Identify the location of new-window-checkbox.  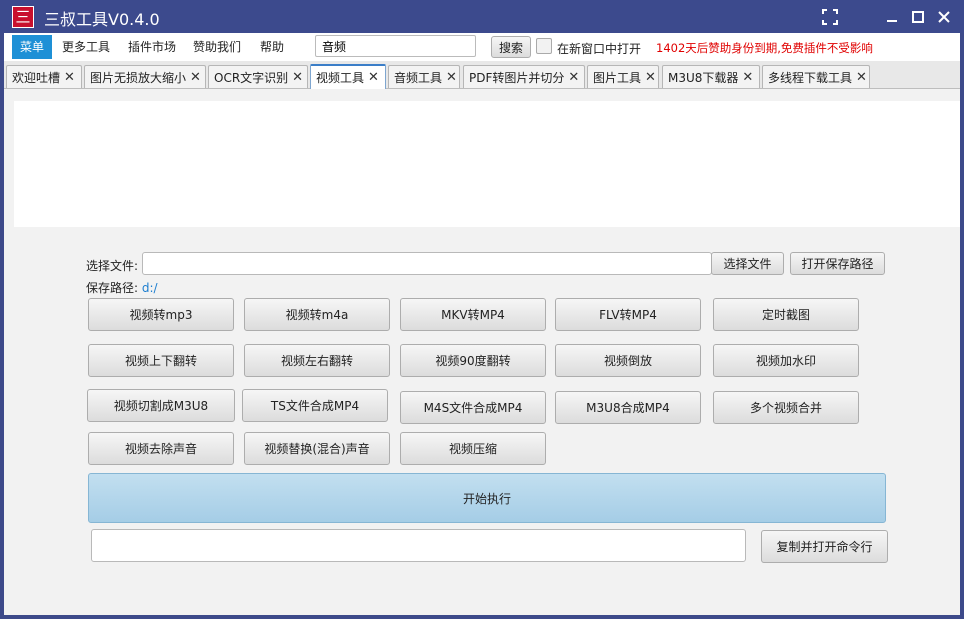
(544, 46).